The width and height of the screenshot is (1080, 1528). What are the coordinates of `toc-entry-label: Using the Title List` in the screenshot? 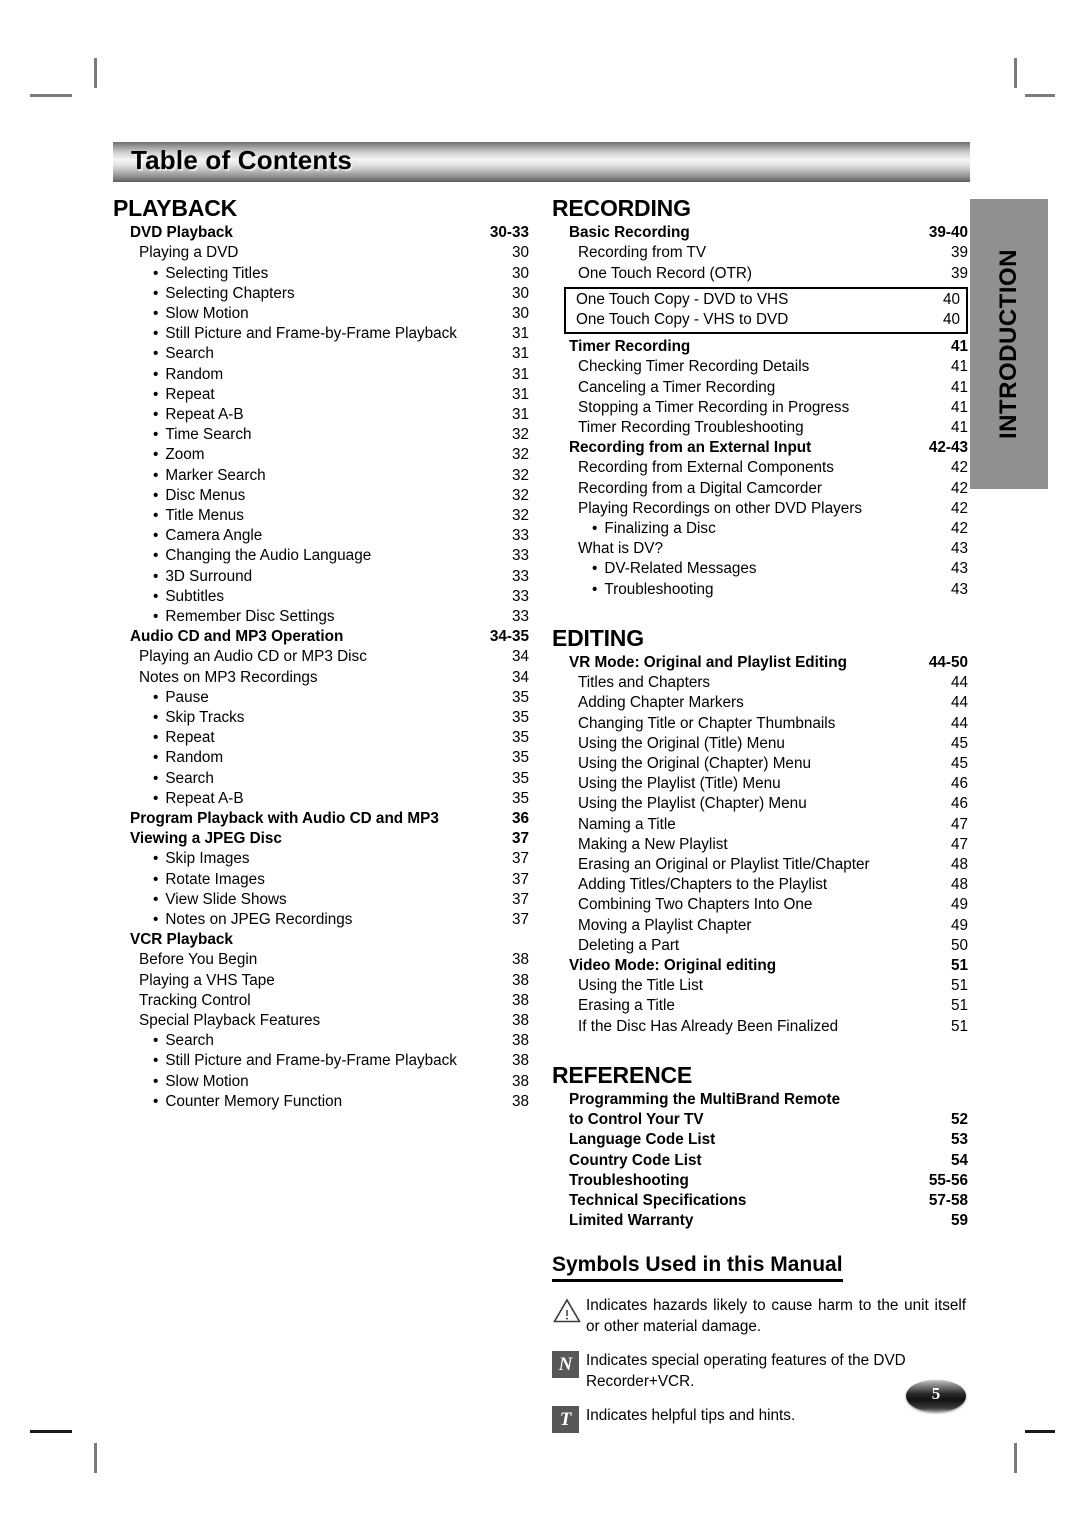 It's located at (640, 986).